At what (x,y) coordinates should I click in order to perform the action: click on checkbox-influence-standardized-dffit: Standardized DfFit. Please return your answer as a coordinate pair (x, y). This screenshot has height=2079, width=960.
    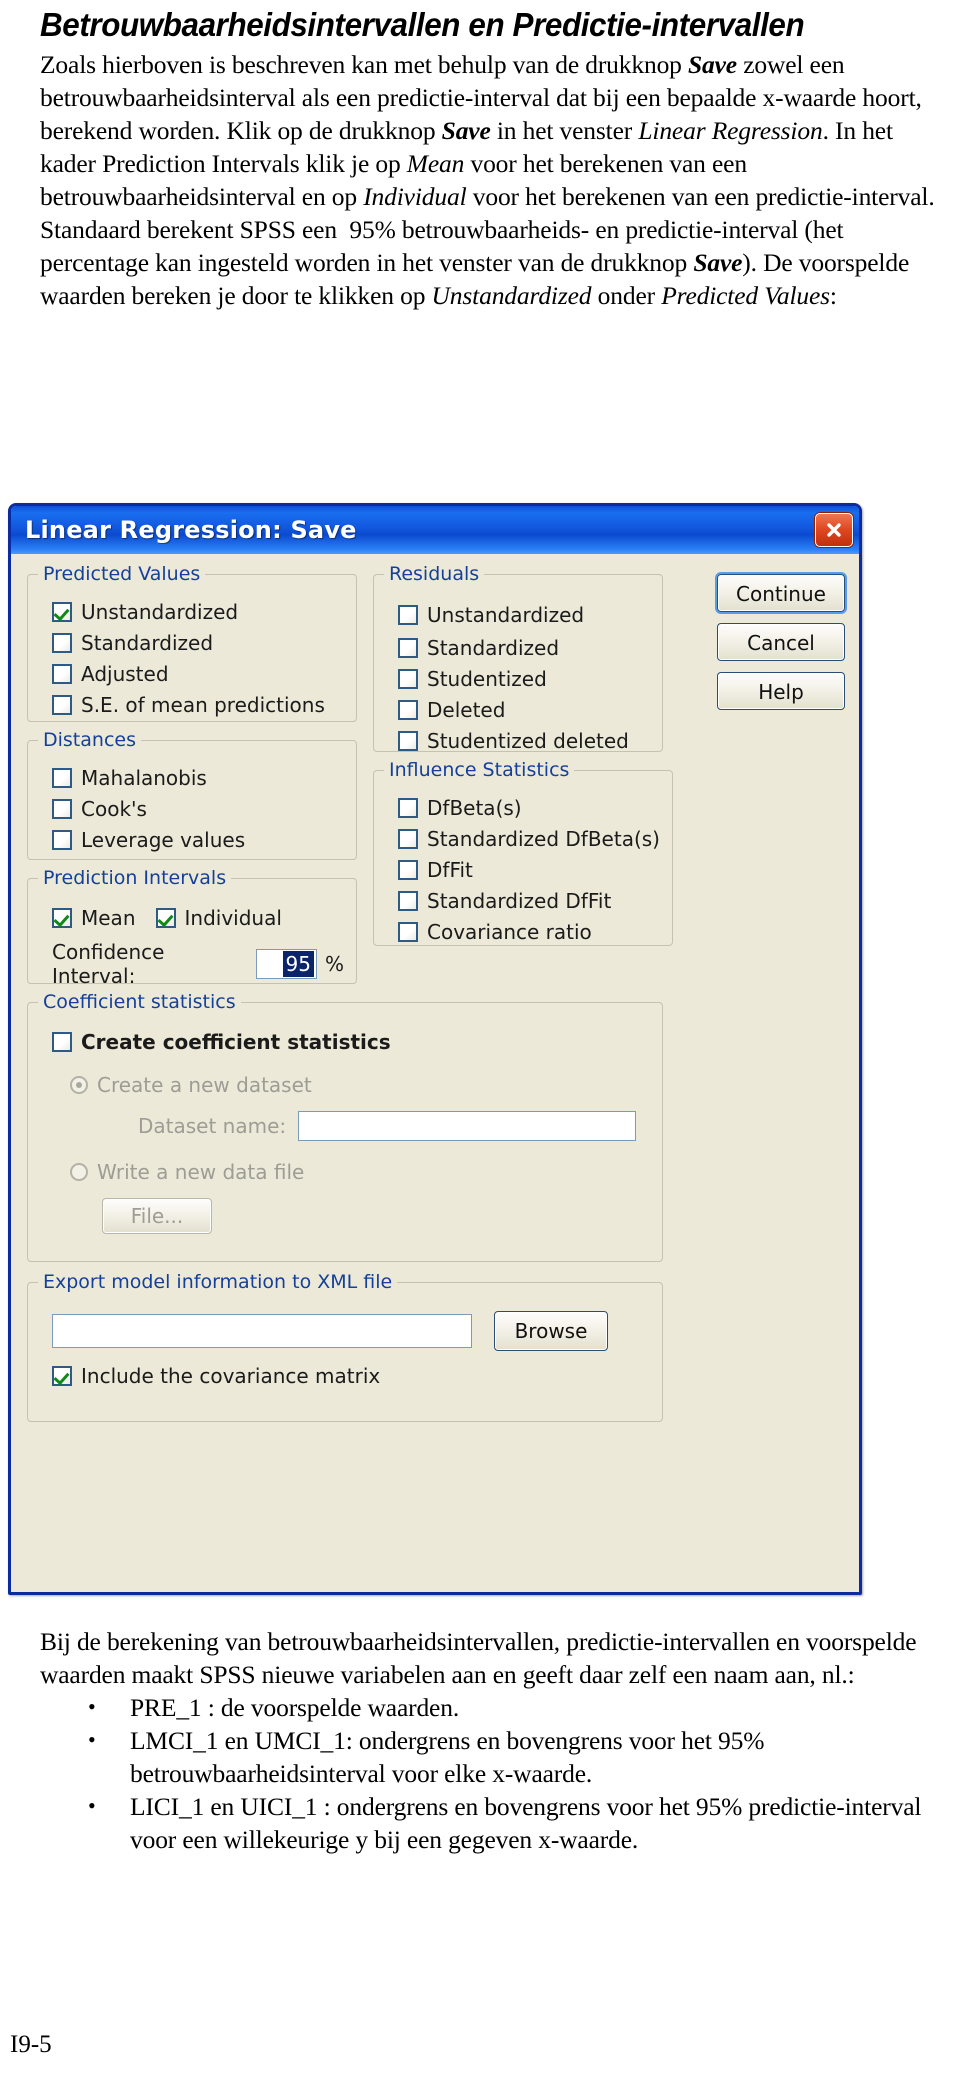
    Looking at the image, I should click on (529, 901).